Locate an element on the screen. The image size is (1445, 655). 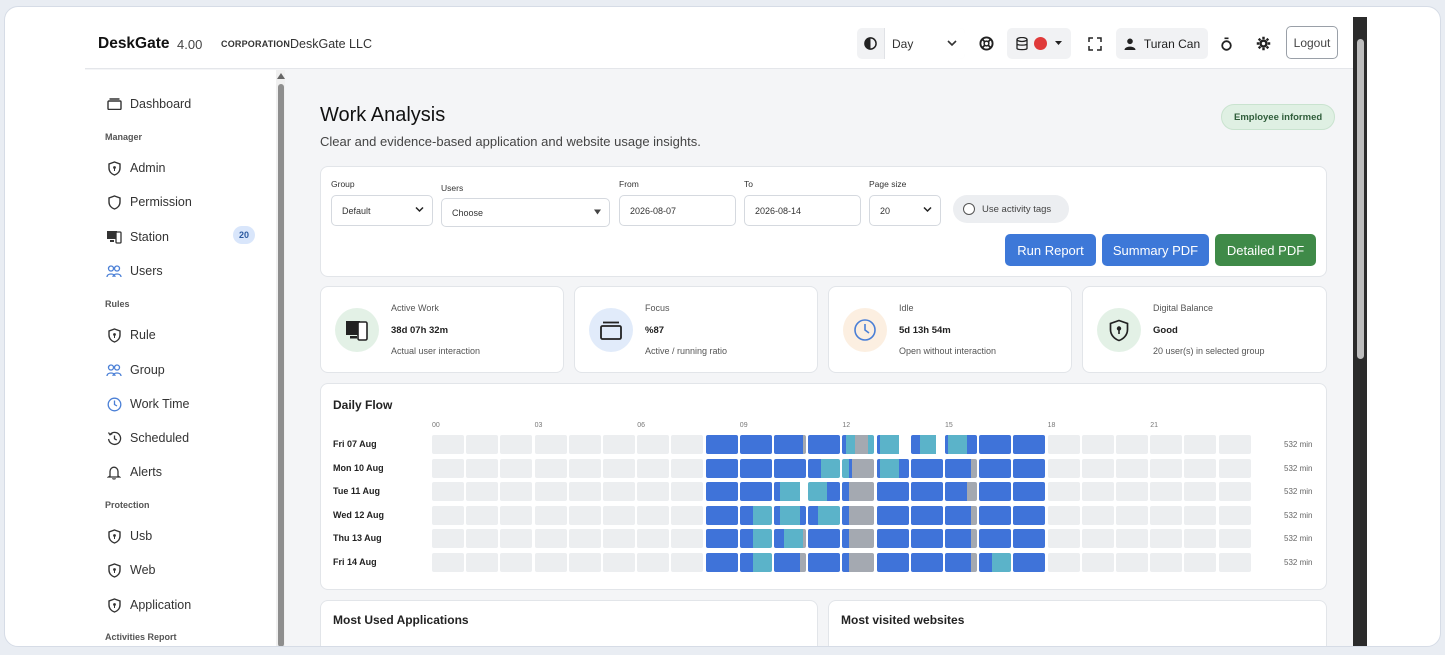
database-status-dropdown is located at coordinates (1039, 43).